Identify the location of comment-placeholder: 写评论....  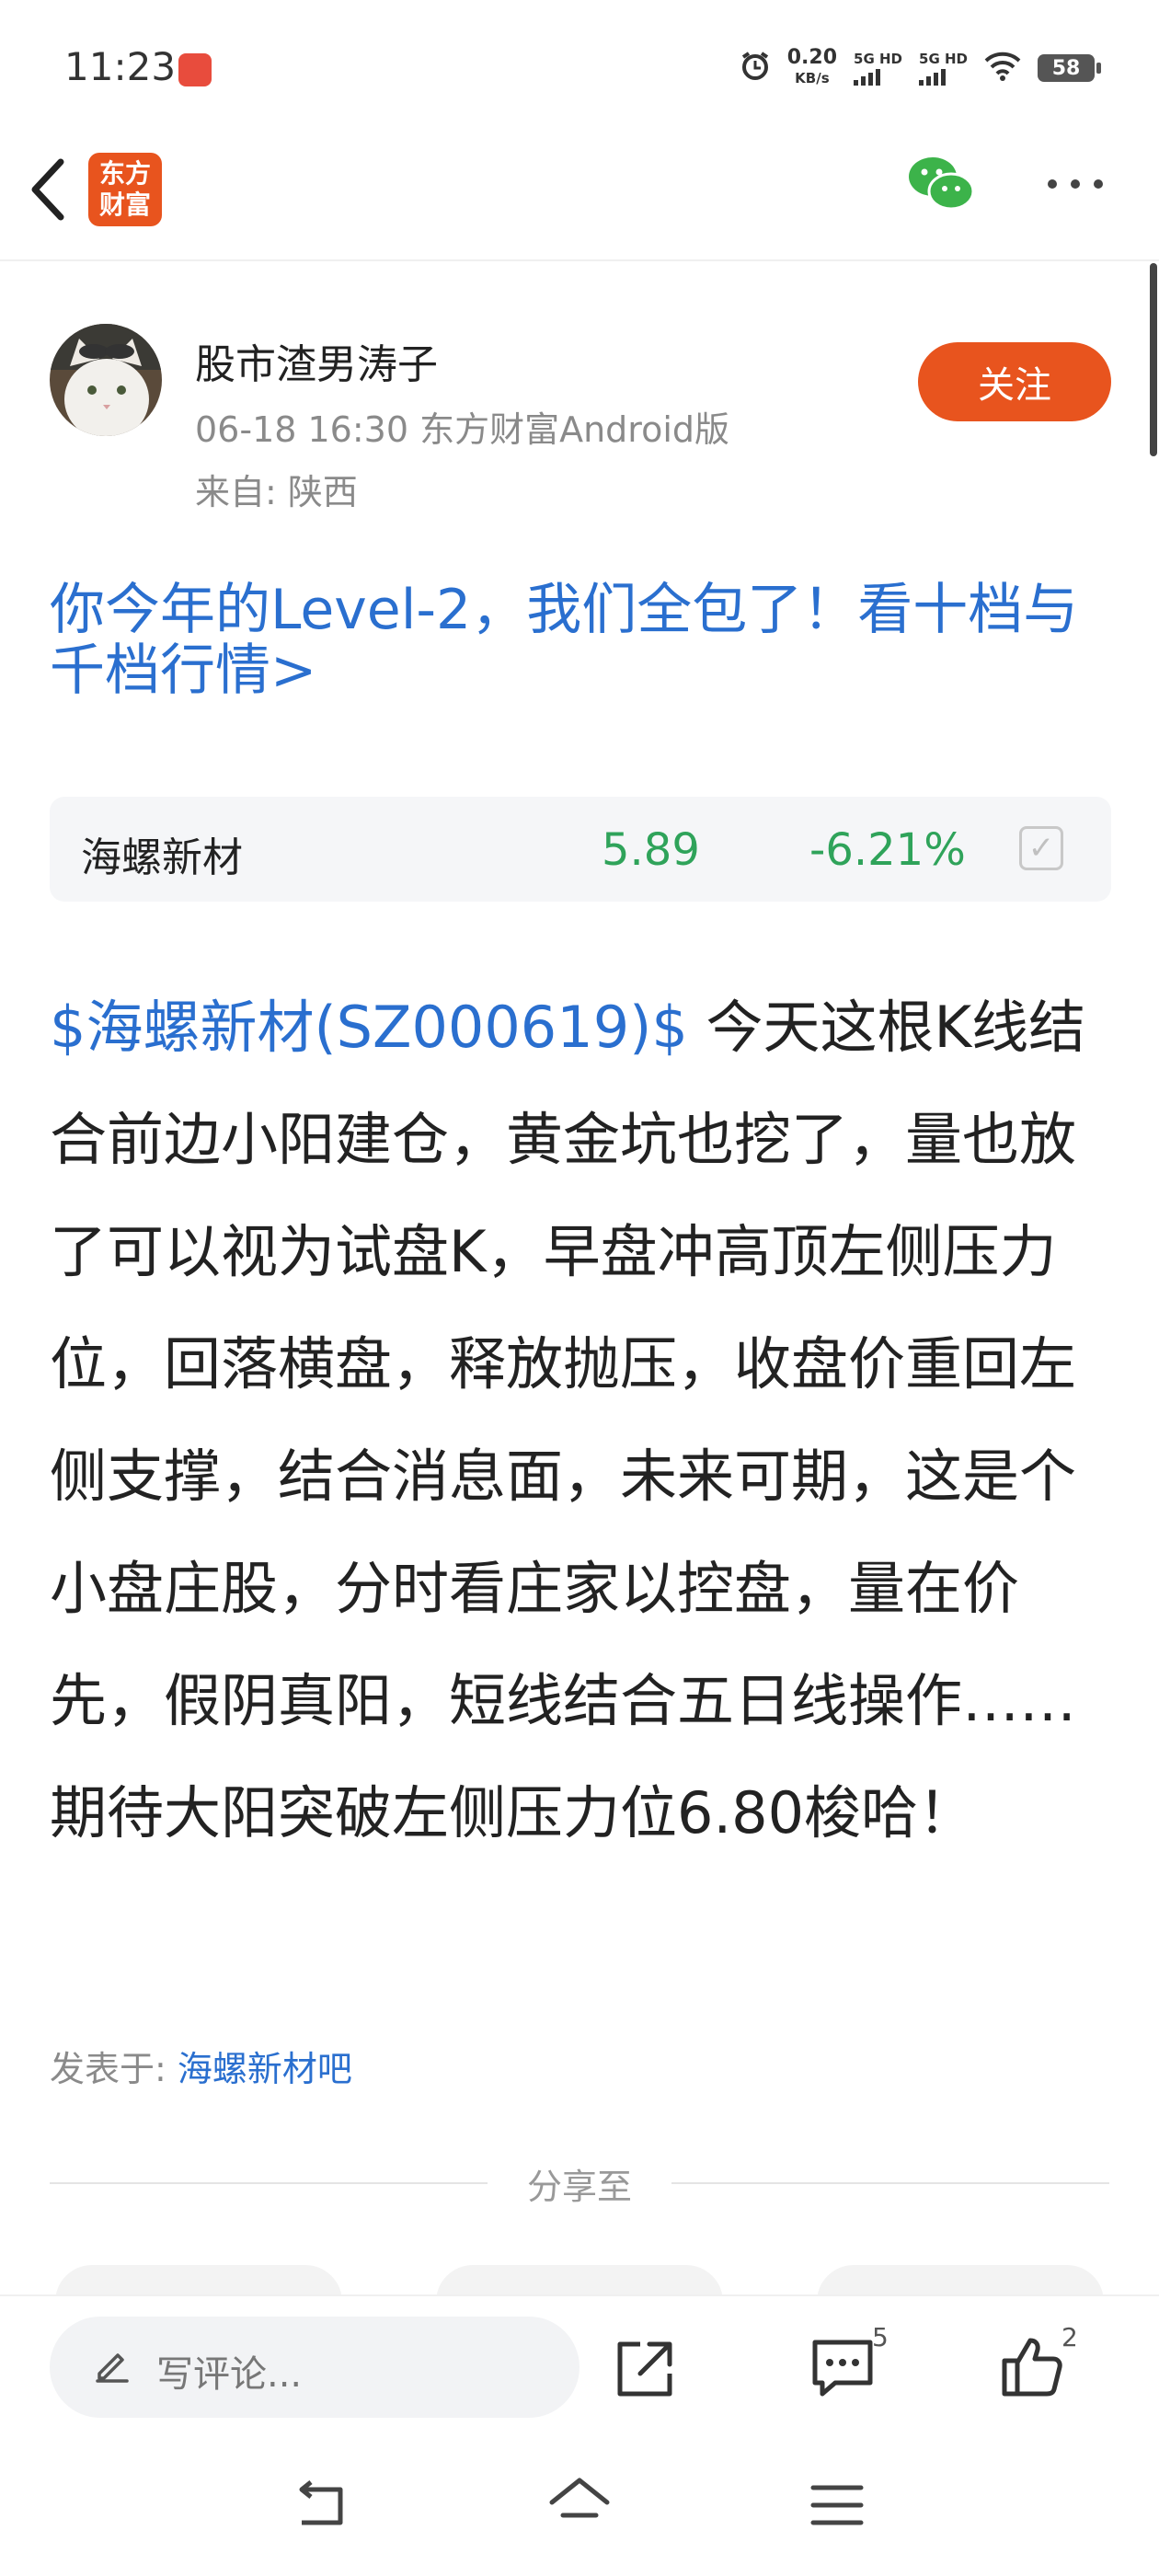
(229, 2374).